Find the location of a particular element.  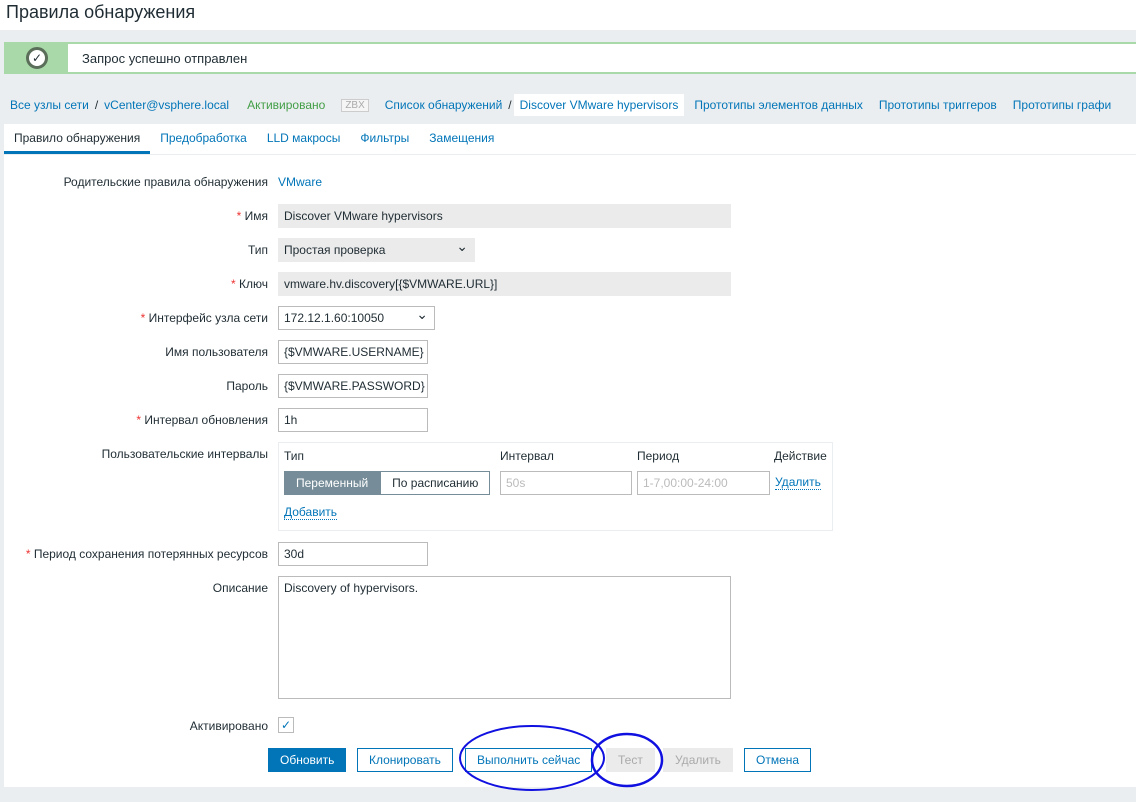

annotation-circle-test is located at coordinates (627, 760).